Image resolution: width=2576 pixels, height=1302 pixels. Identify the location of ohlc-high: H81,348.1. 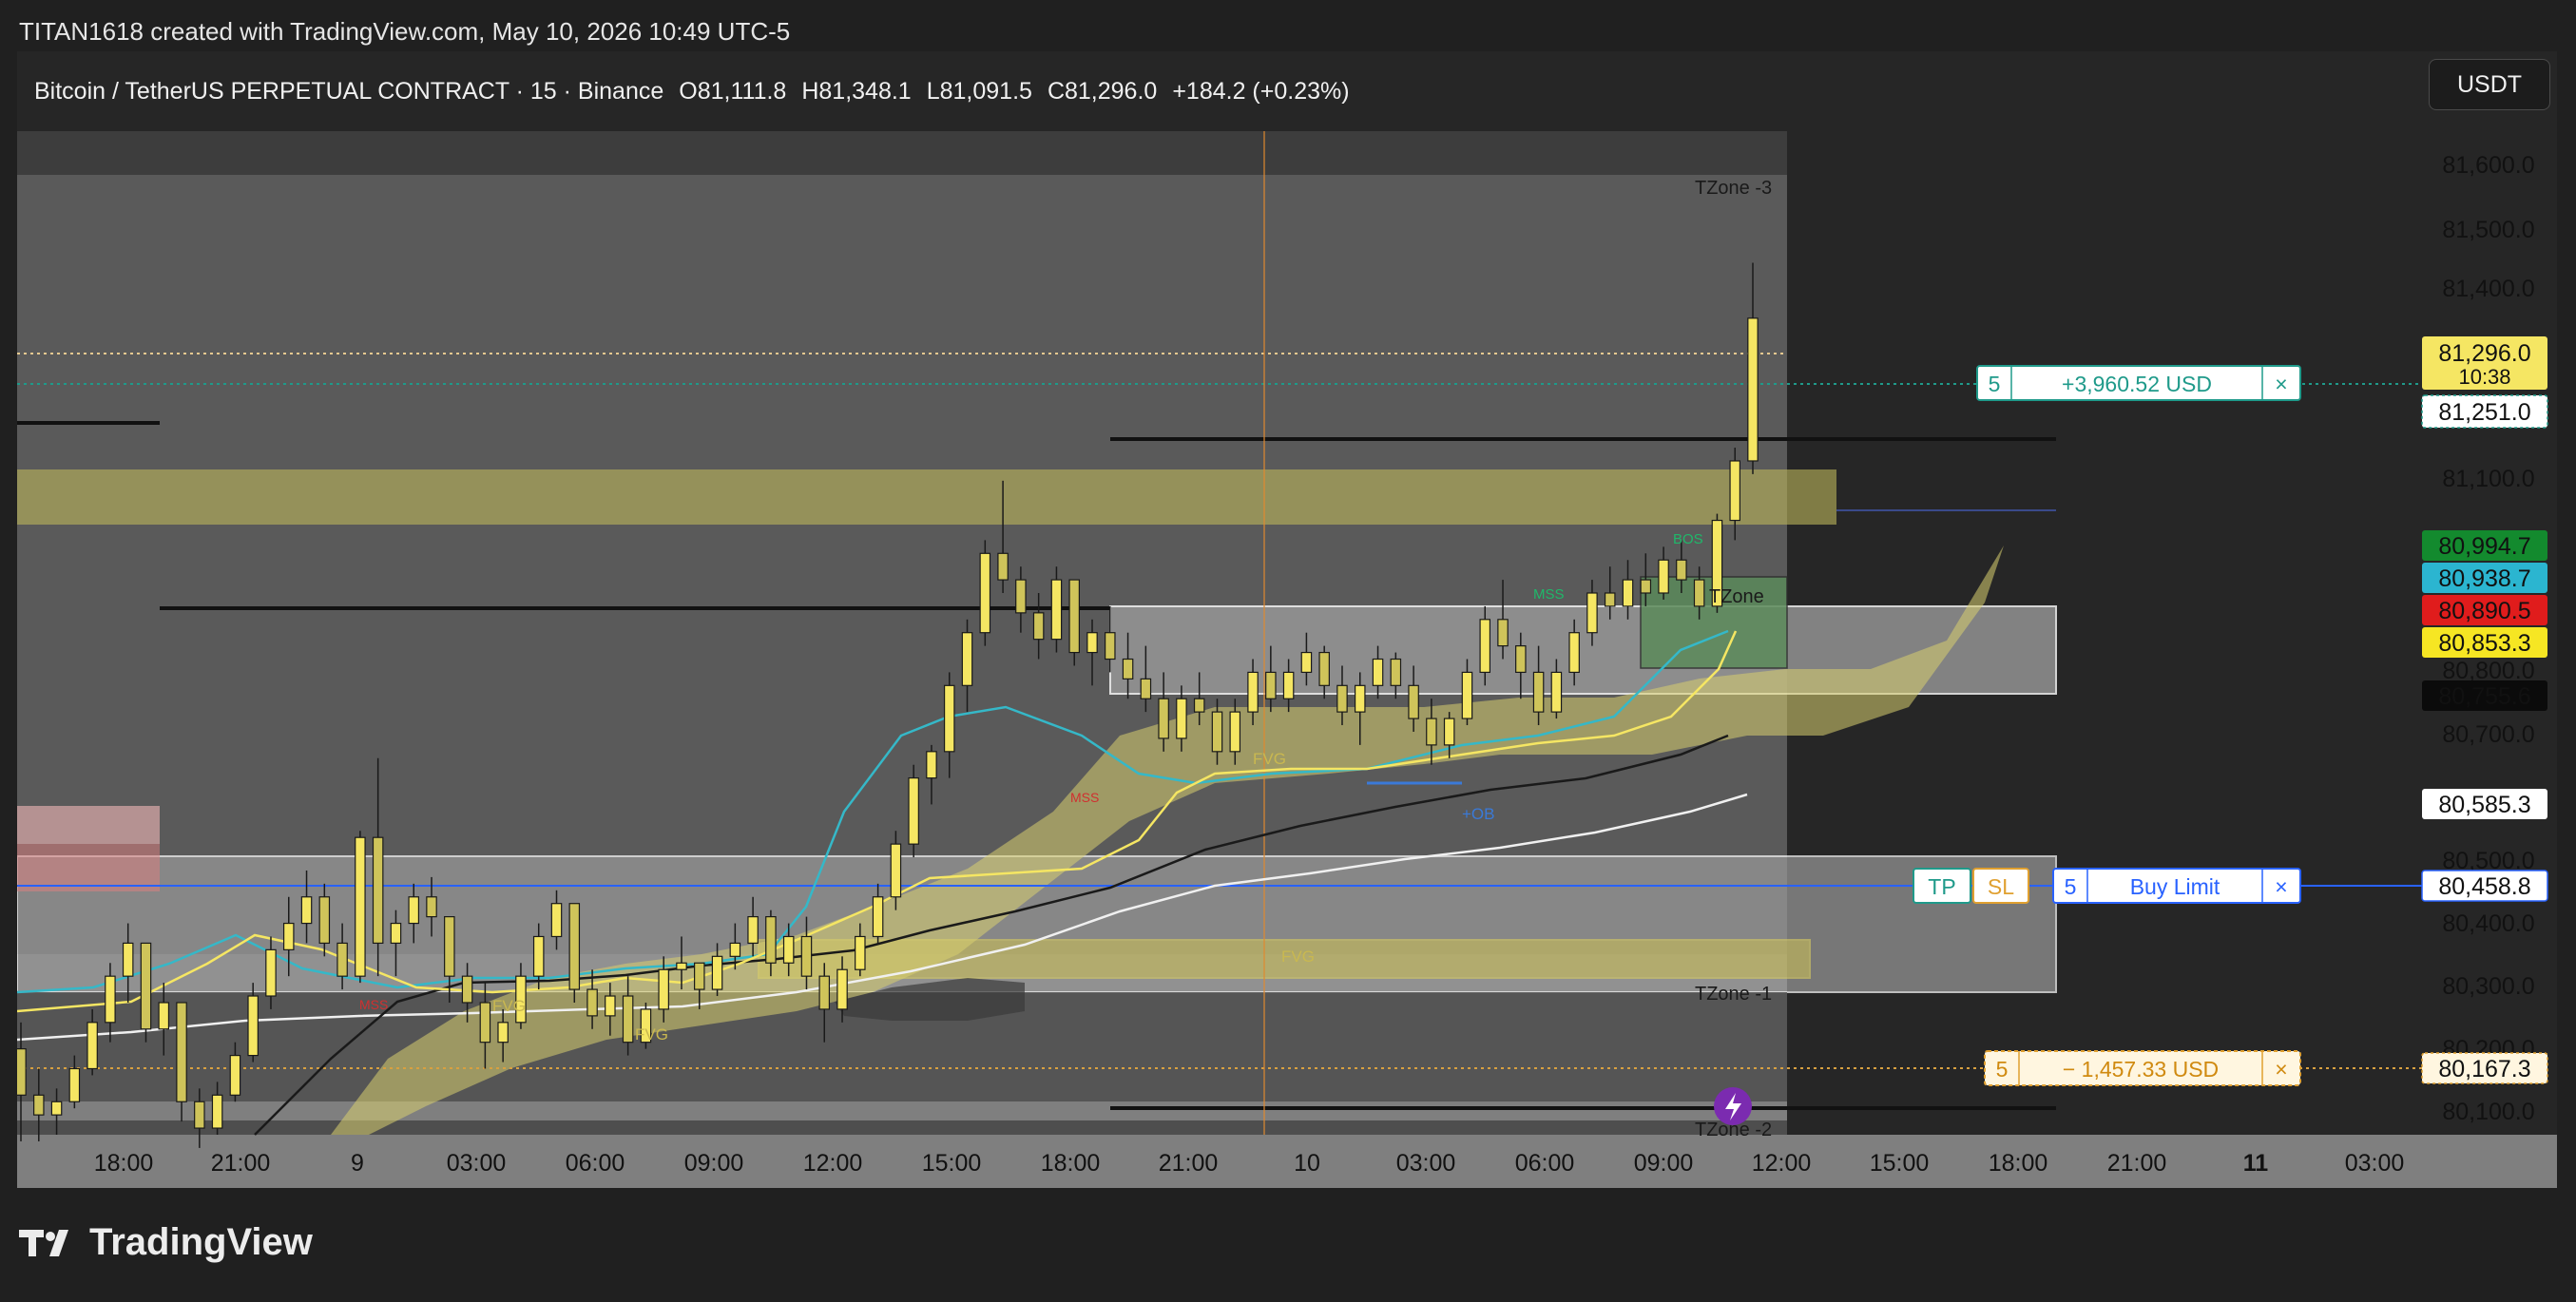
(857, 91).